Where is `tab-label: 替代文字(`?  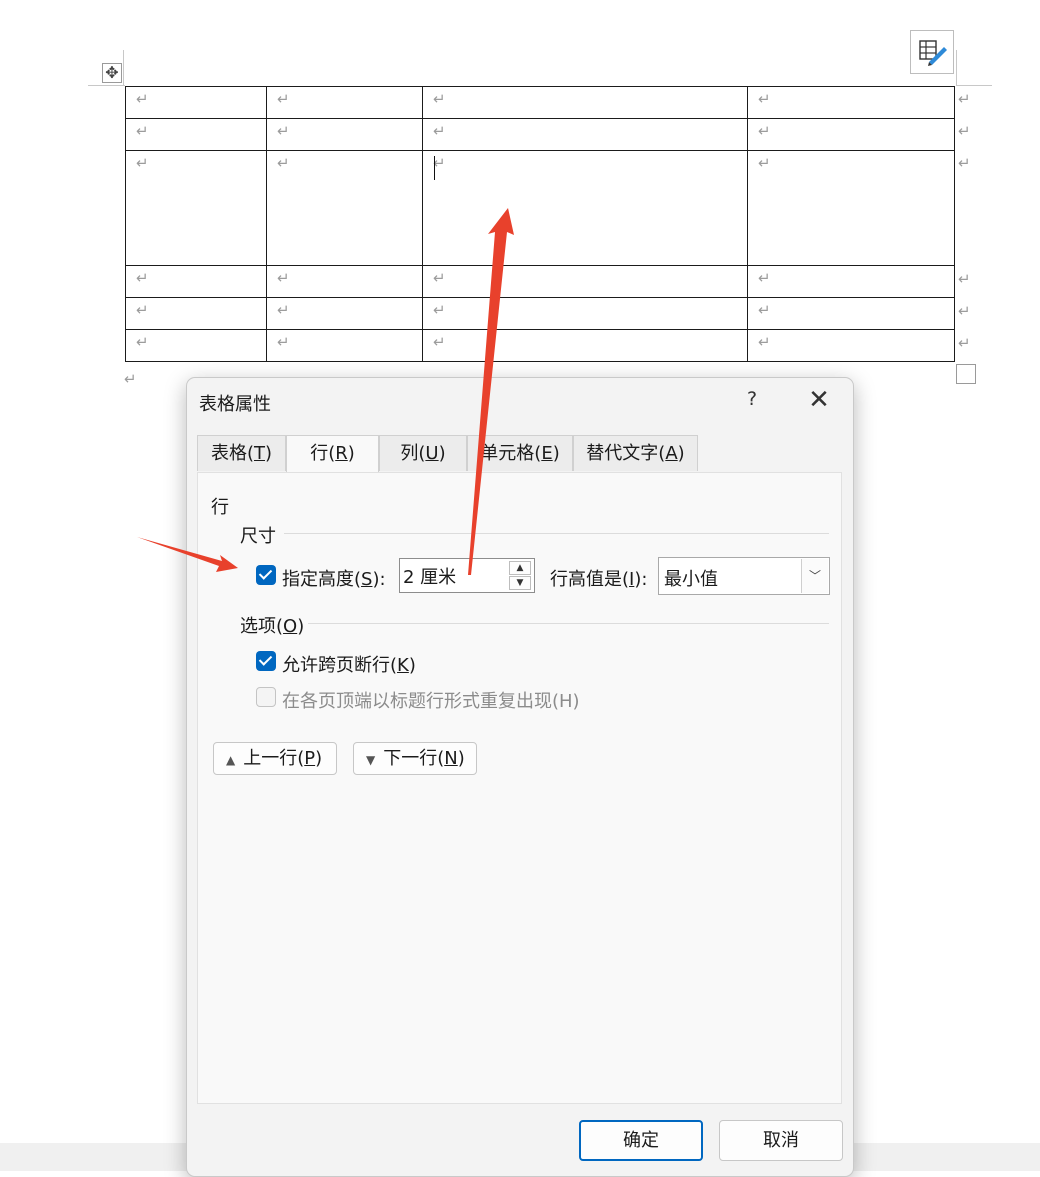
tab-label: 替代文字( is located at coordinates (626, 453).